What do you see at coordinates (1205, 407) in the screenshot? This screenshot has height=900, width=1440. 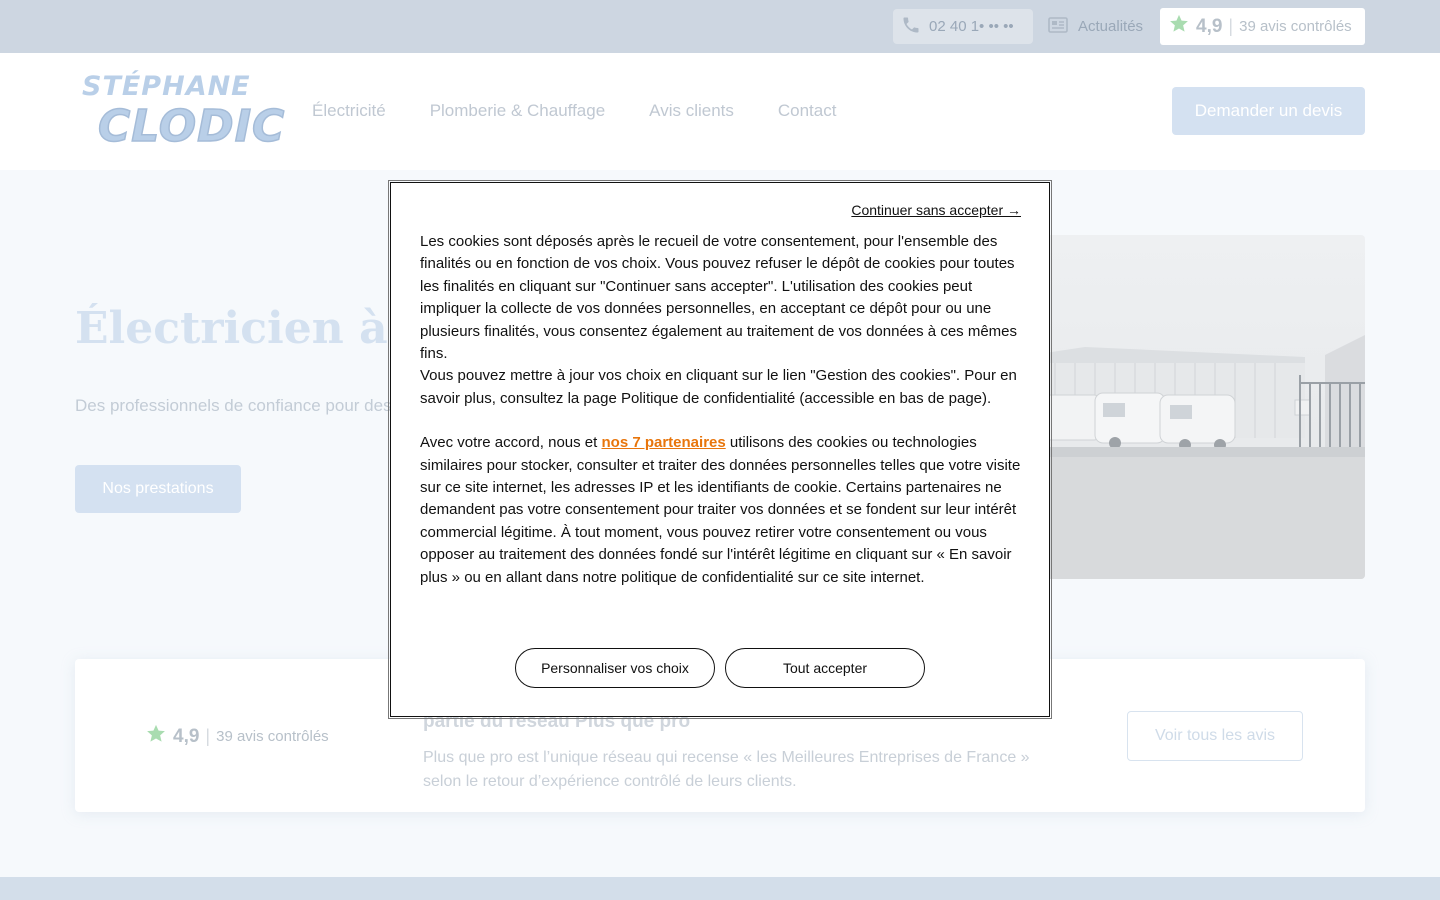 I see `hero-photo` at bounding box center [1205, 407].